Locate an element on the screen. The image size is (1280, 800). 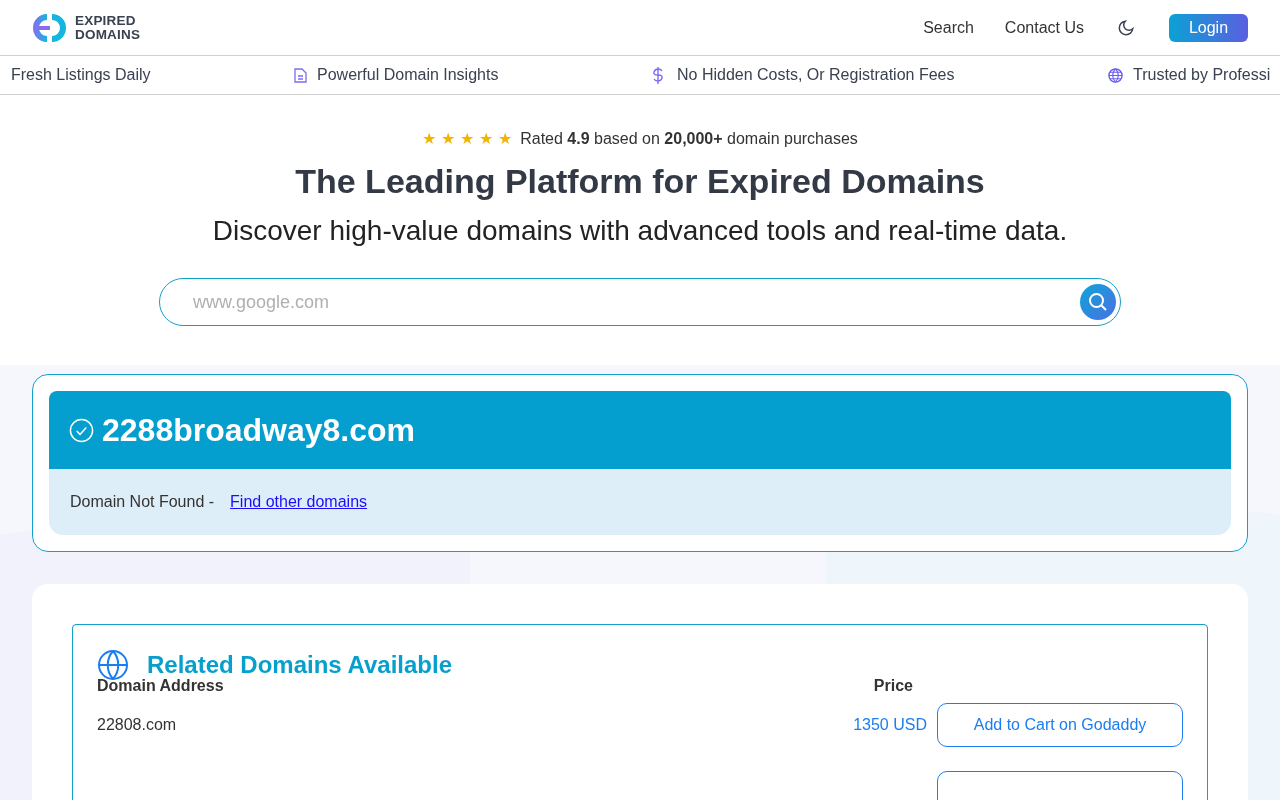
login-button: Login is located at coordinates (1208, 27).